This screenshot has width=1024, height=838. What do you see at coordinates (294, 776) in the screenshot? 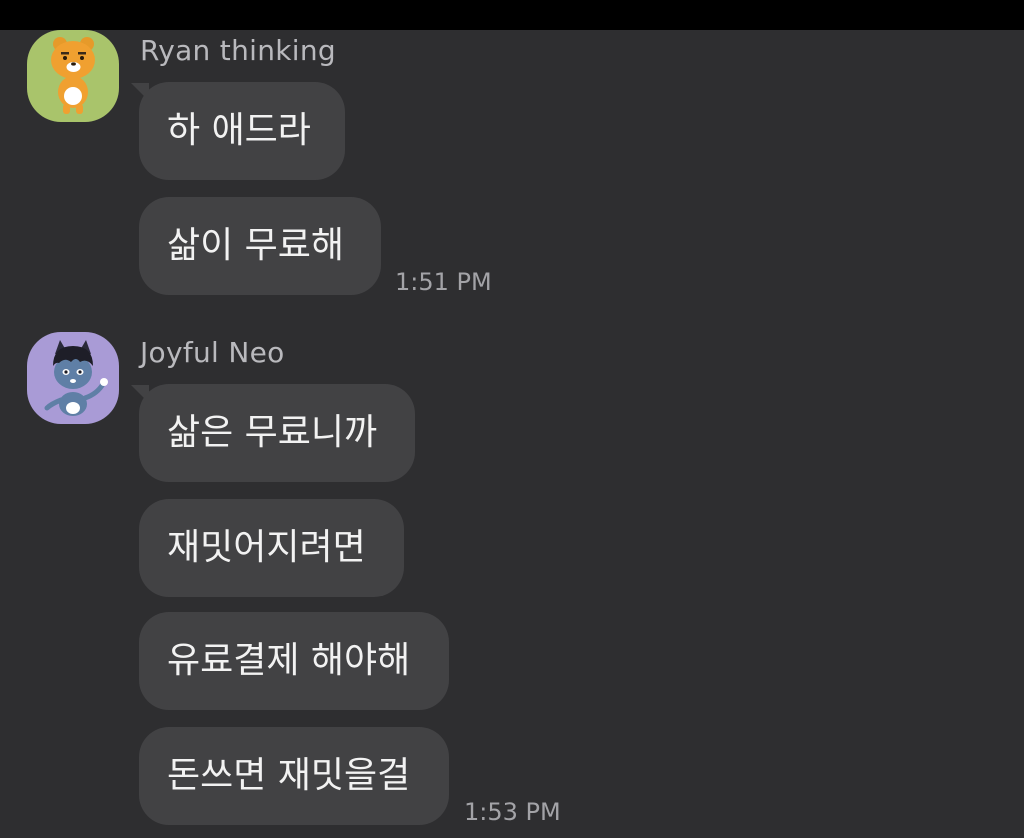
I see `message-bubble: 돈쓰면 재밋을걸` at bounding box center [294, 776].